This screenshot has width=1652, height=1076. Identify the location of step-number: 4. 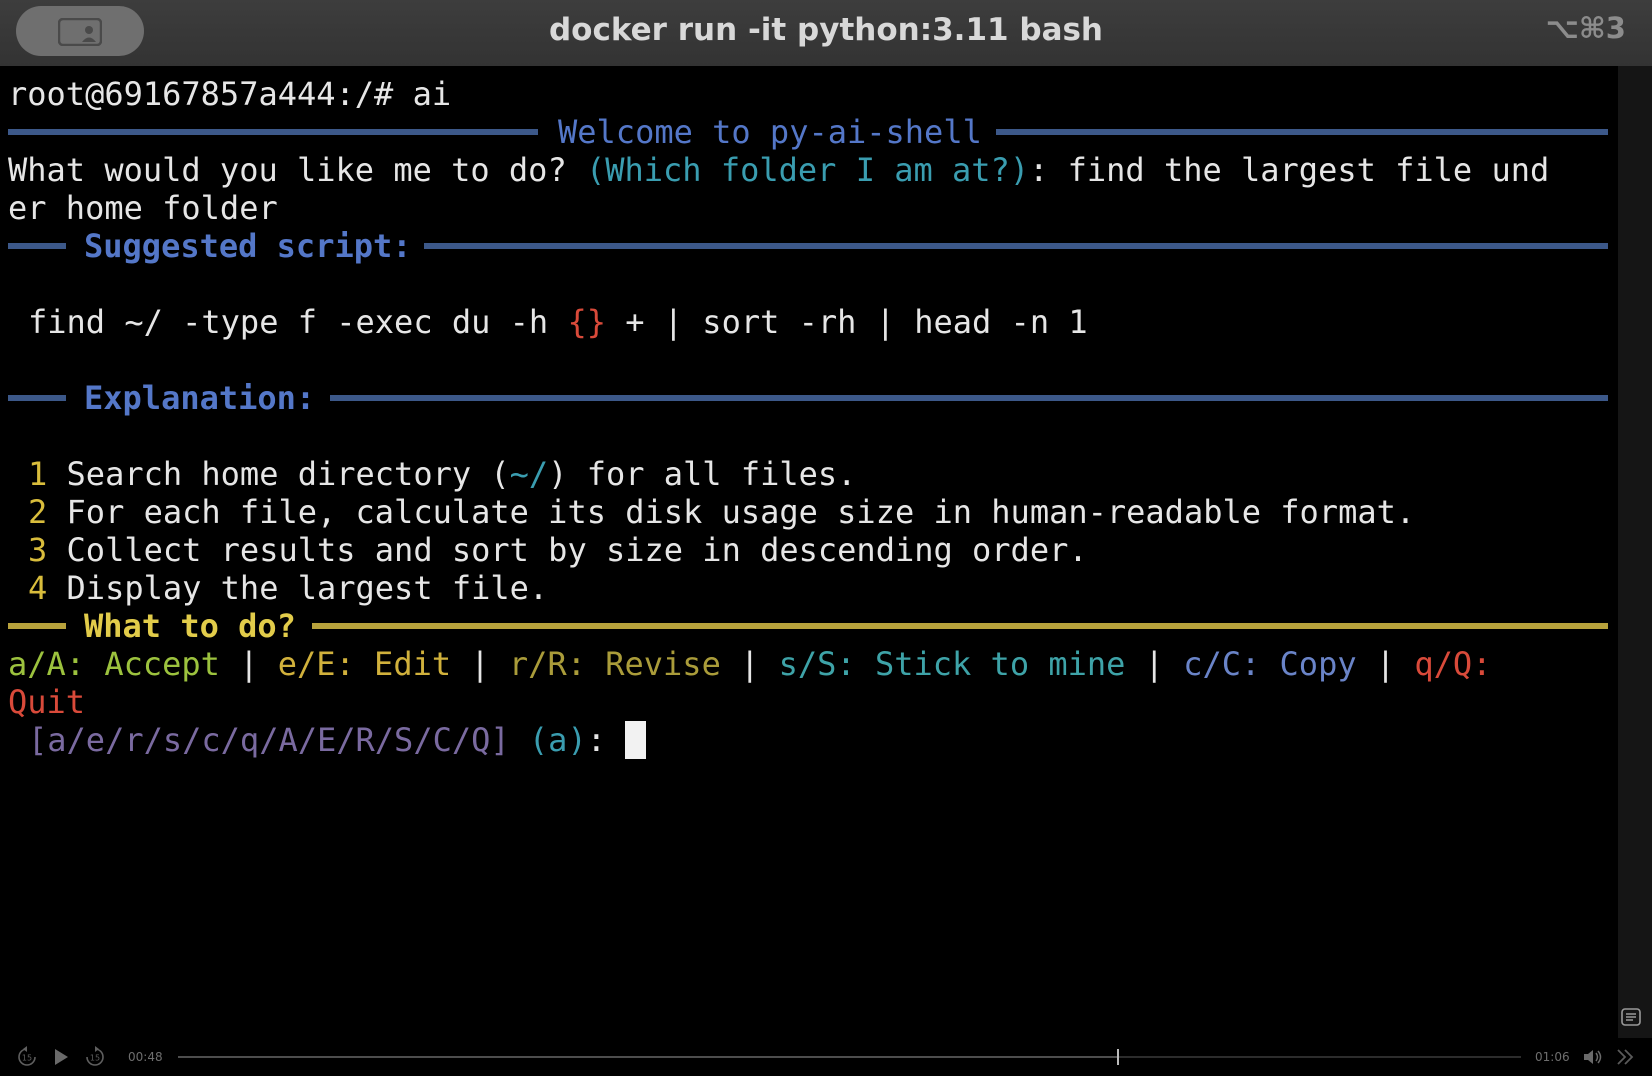
(38, 588).